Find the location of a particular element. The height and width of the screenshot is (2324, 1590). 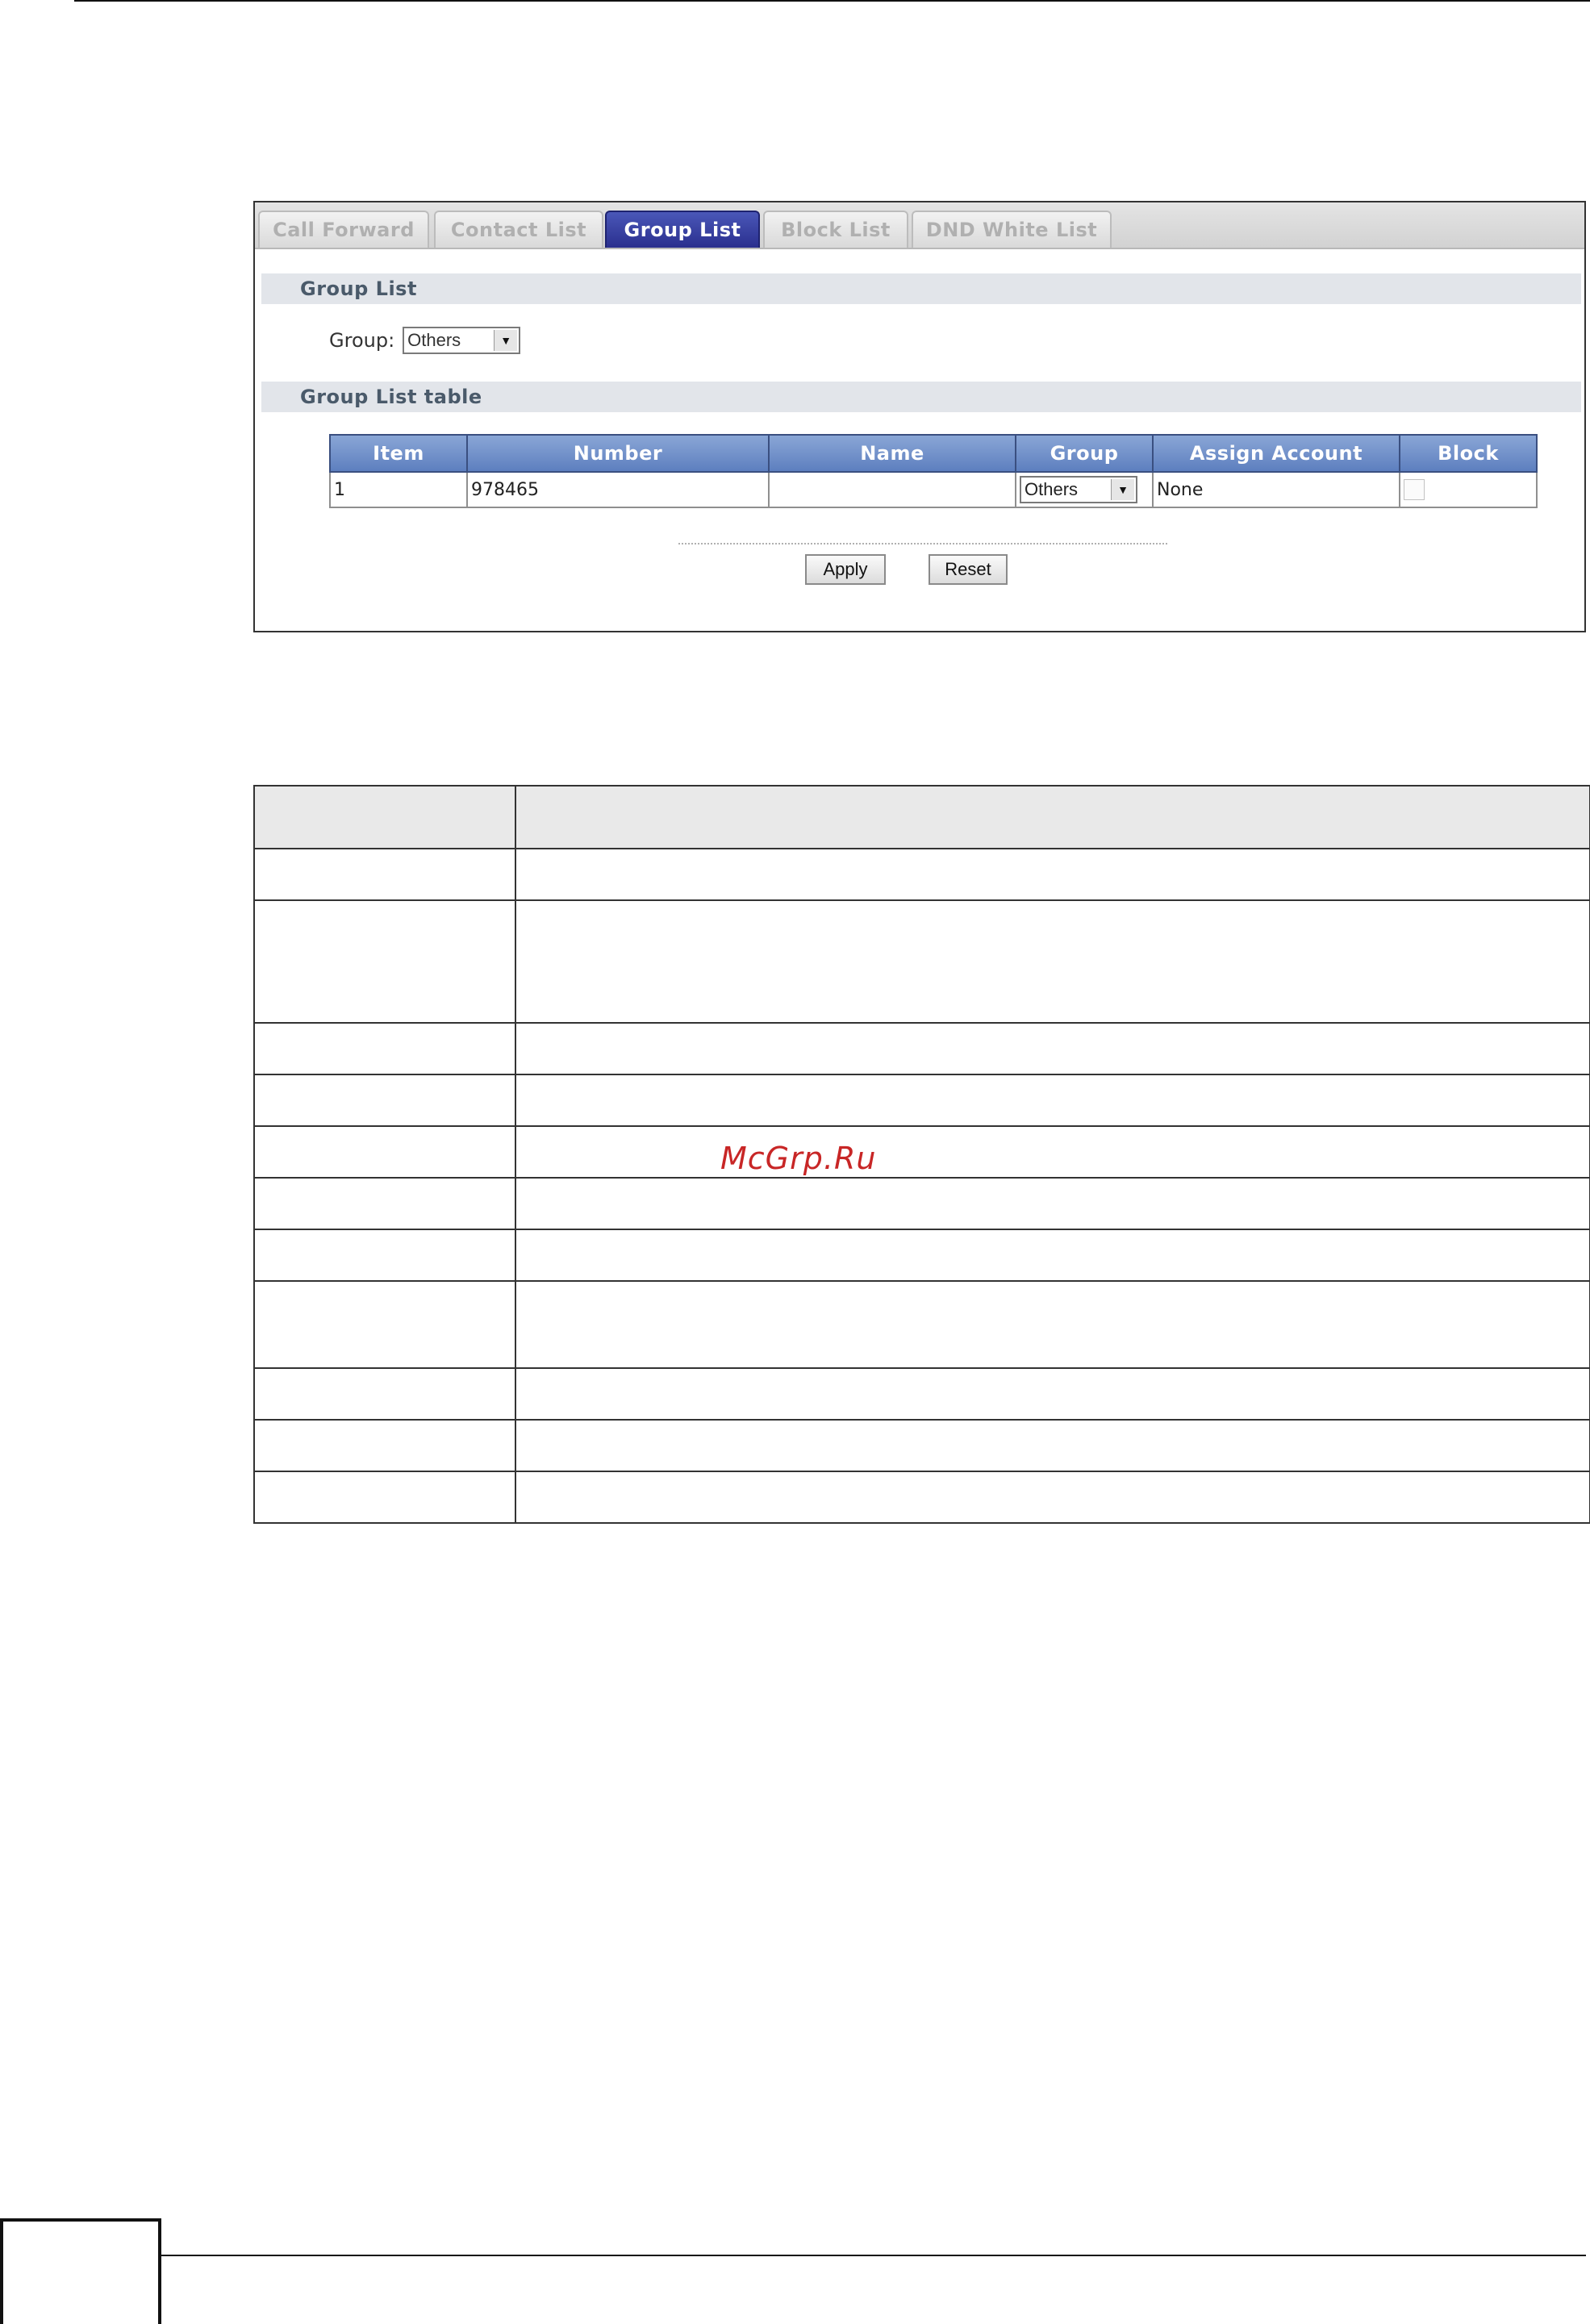

tab-group-list: Group List is located at coordinates (682, 229).